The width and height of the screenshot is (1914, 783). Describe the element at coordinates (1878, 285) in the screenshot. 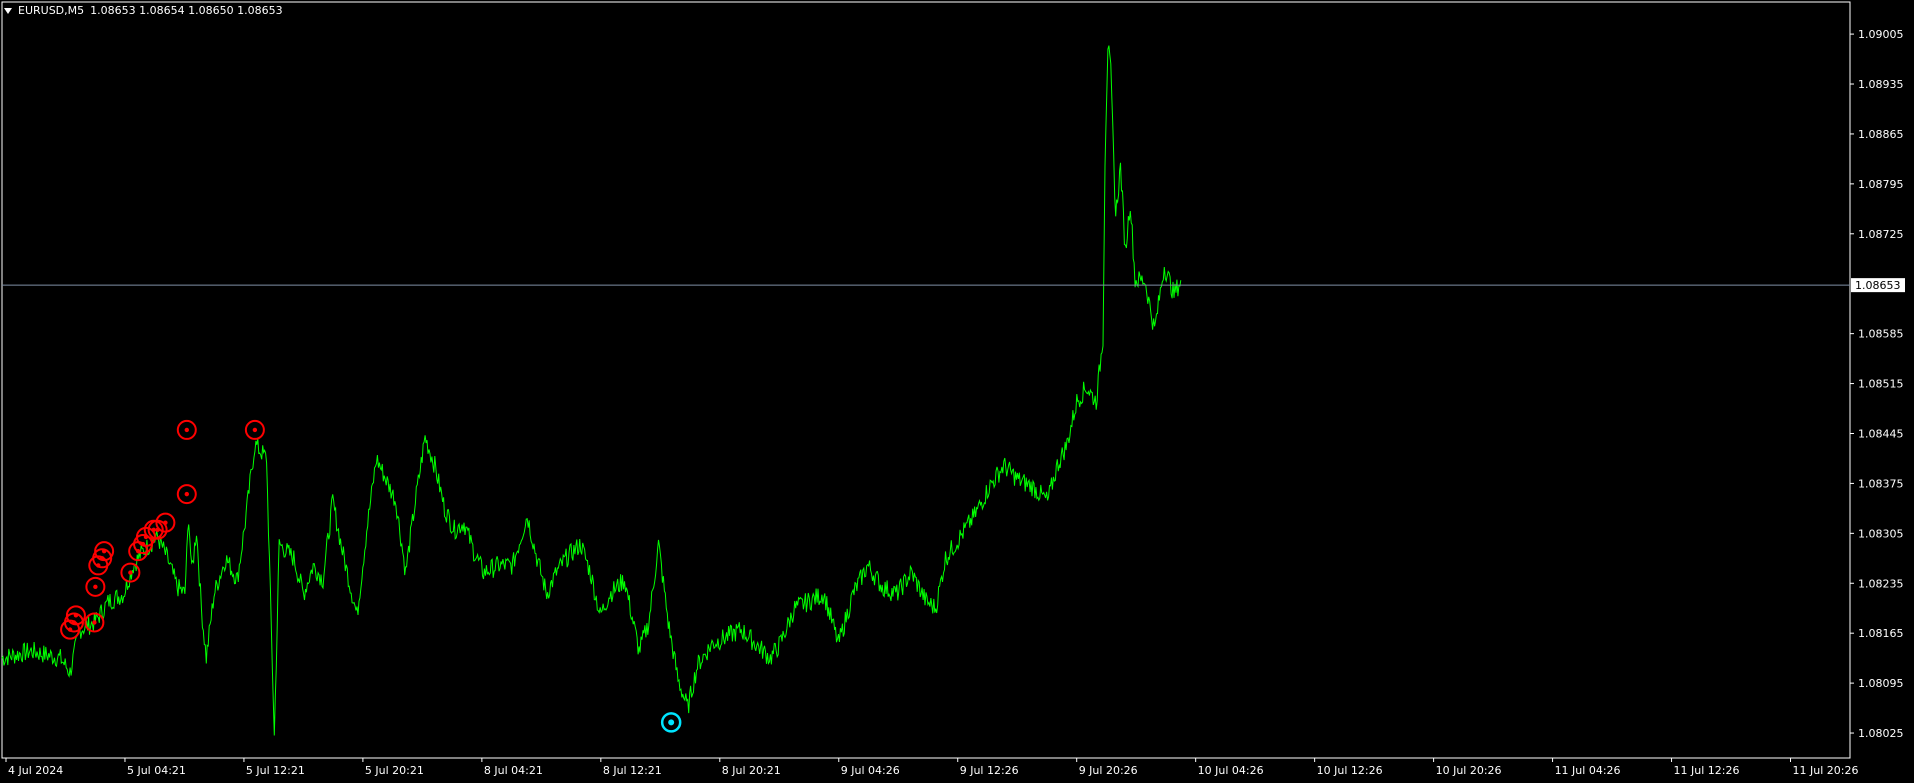

I see `current-price-label: 1.08653` at that location.